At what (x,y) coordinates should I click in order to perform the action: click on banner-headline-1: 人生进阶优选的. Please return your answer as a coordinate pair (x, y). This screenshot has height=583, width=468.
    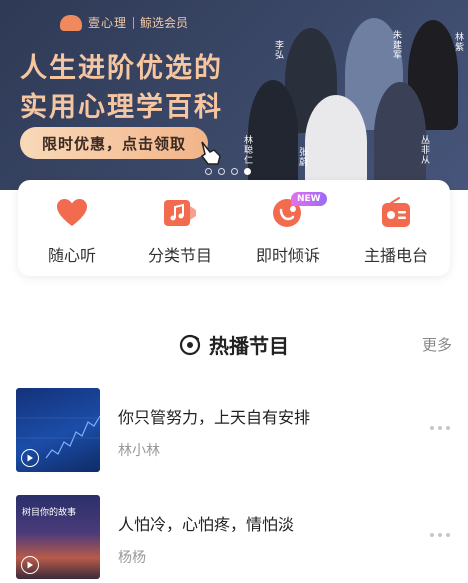
    Looking at the image, I should click on (121, 68).